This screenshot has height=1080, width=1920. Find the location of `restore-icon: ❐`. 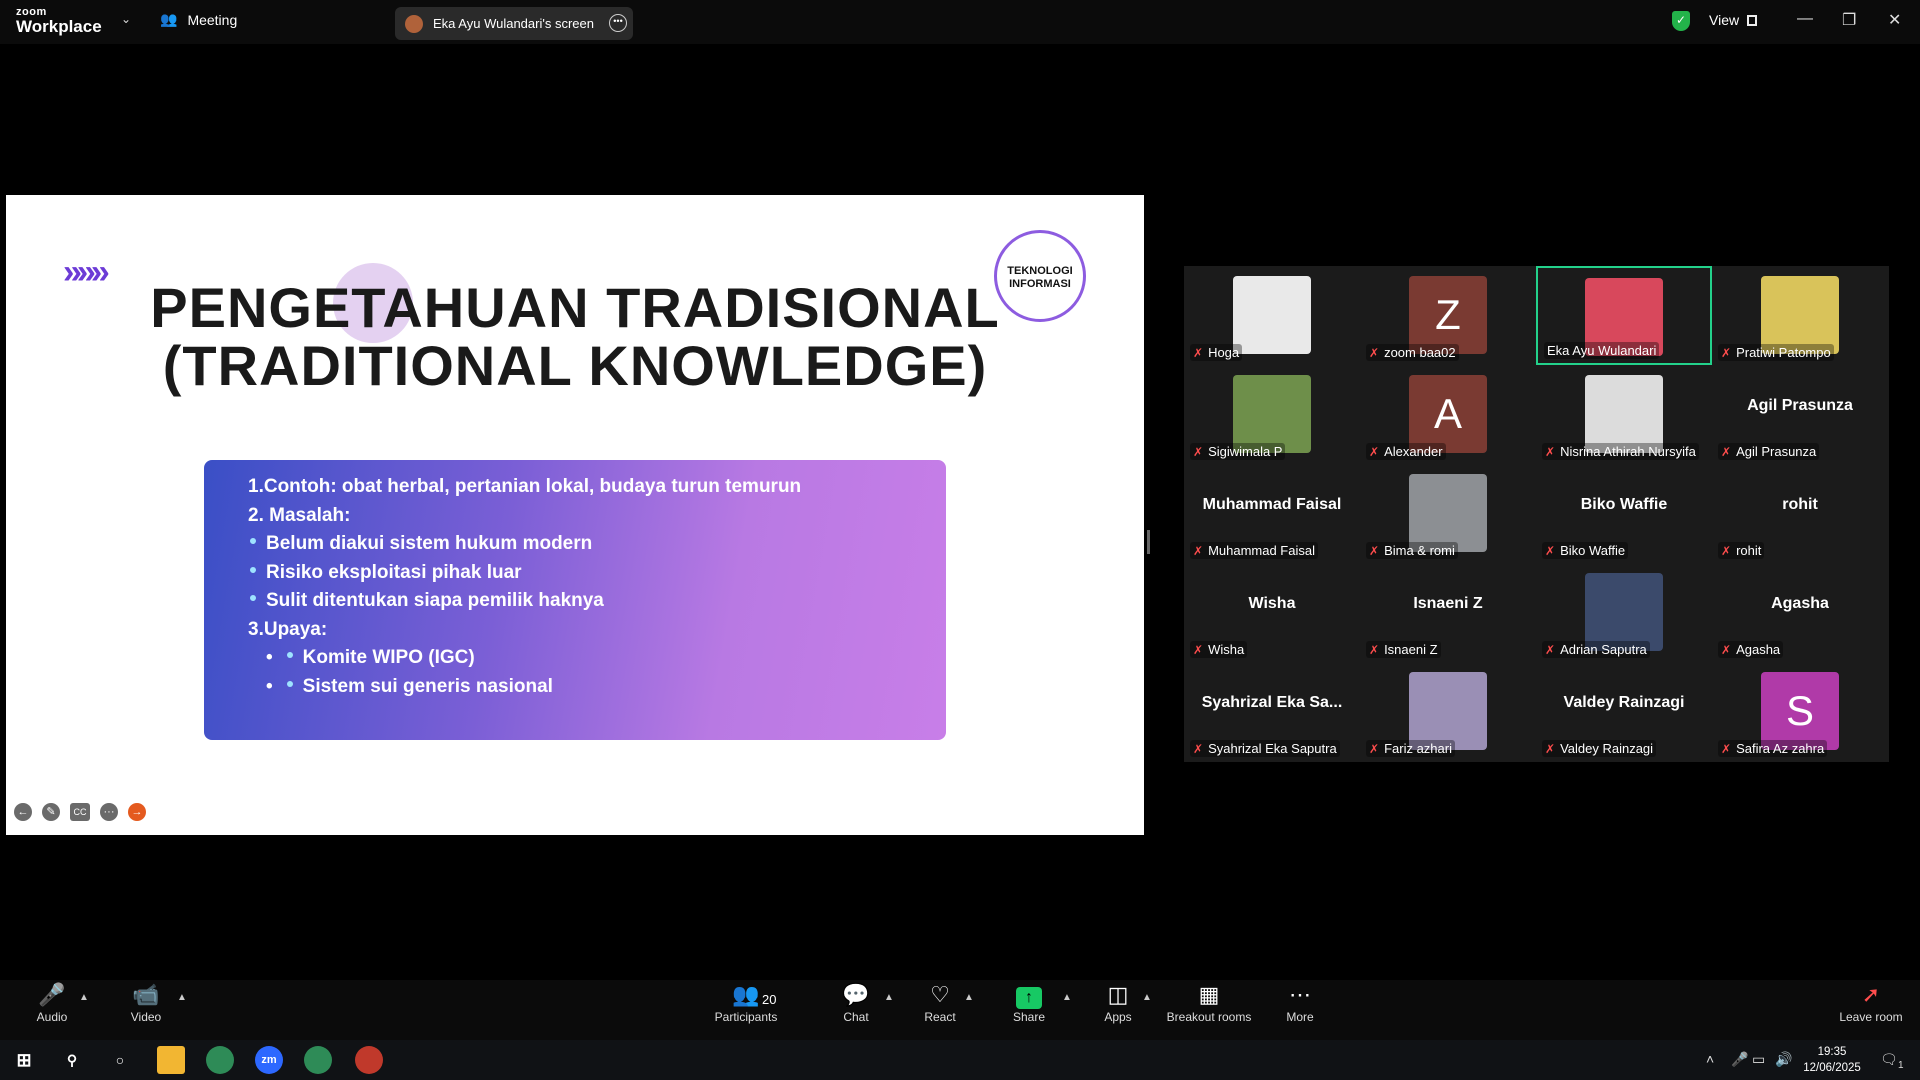

restore-icon: ❐ is located at coordinates (1849, 20).